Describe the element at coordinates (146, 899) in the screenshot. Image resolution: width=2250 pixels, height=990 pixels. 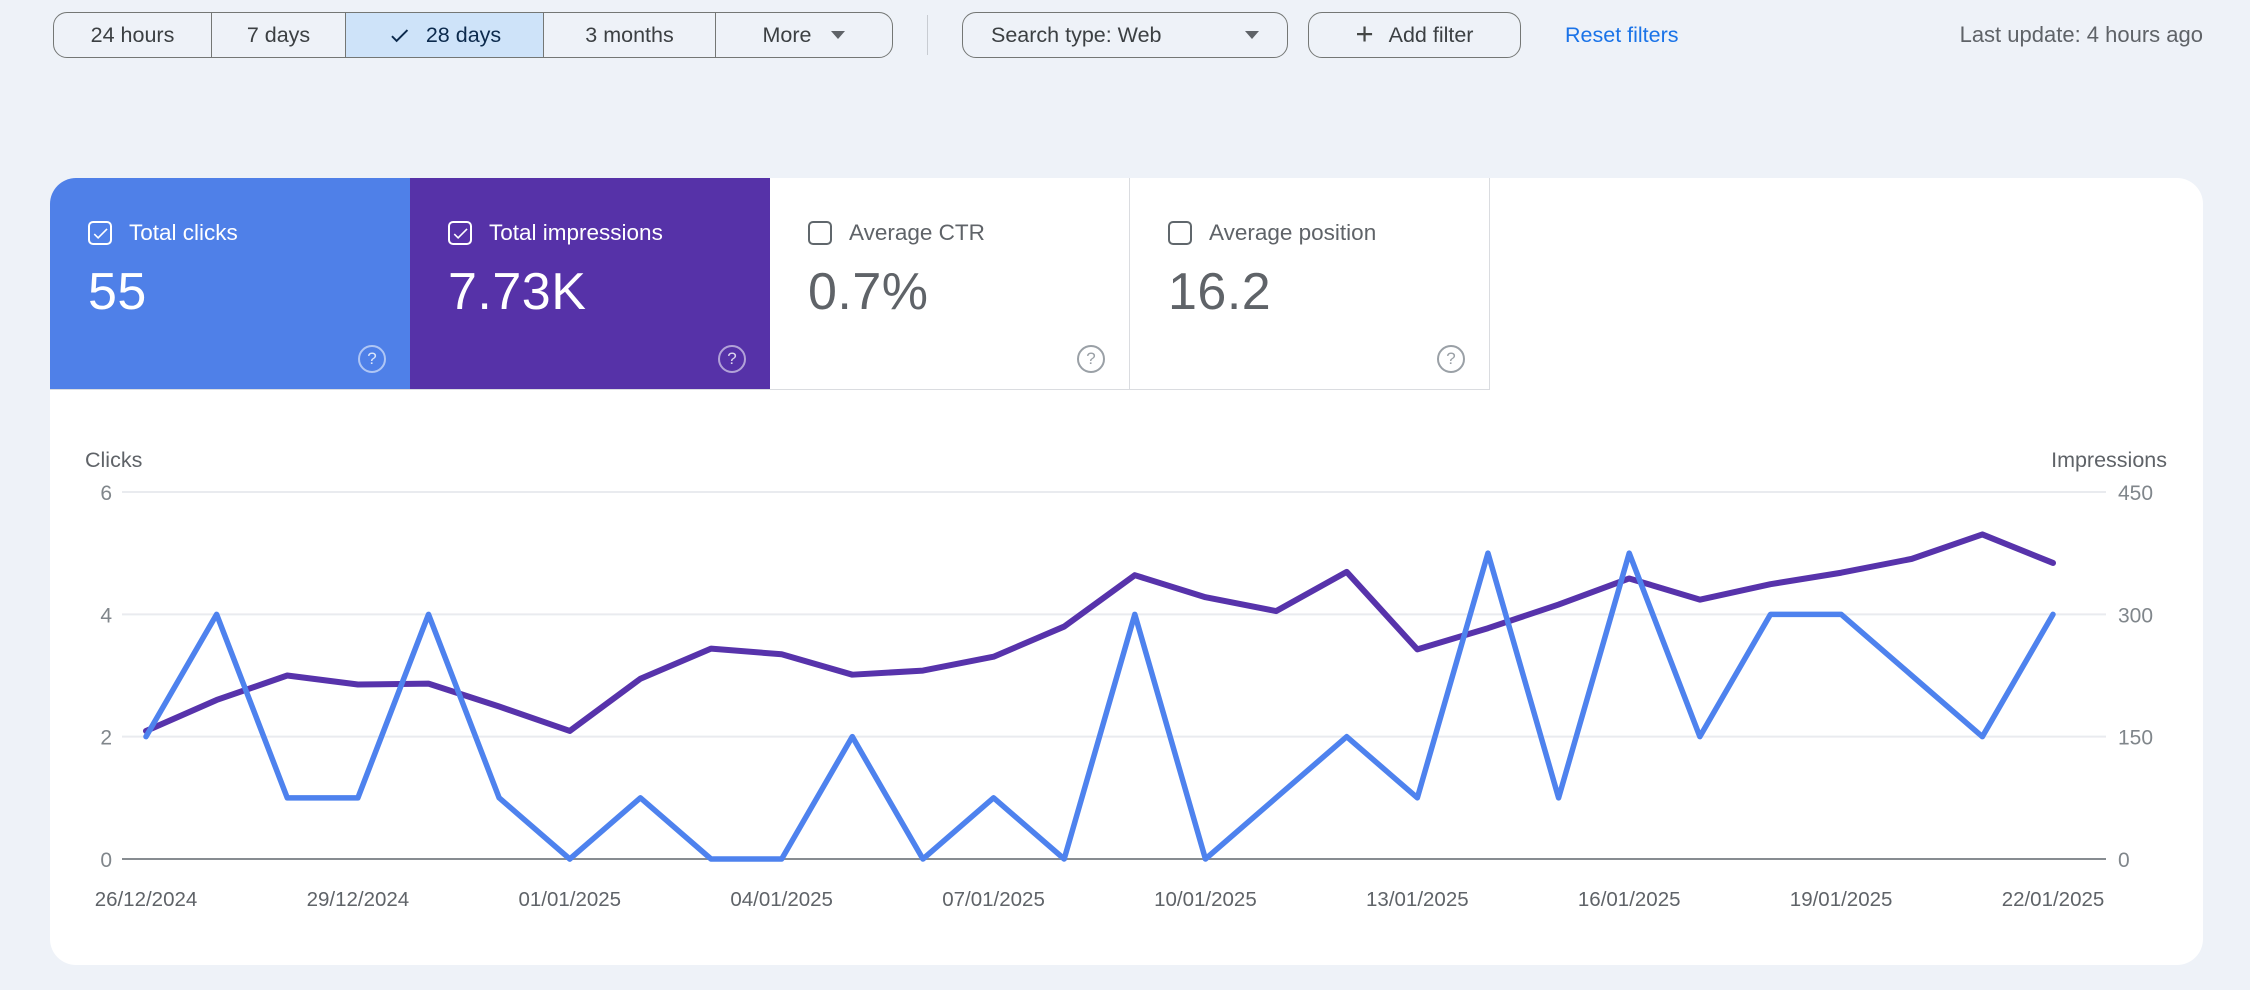
I see `x-axis-date-label: 26/12/2024` at that location.